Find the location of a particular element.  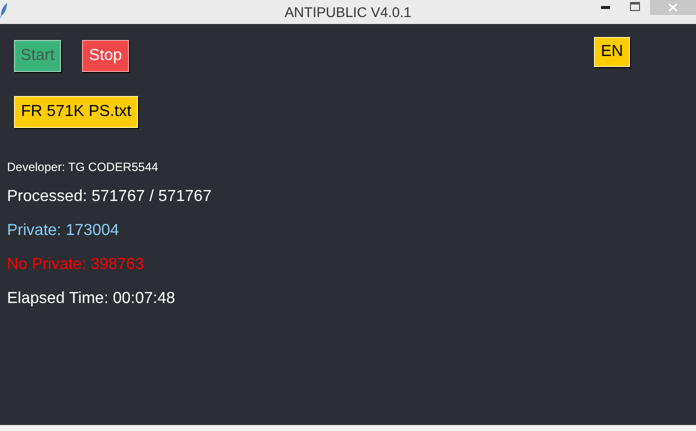

minimize-icon is located at coordinates (605, 7).